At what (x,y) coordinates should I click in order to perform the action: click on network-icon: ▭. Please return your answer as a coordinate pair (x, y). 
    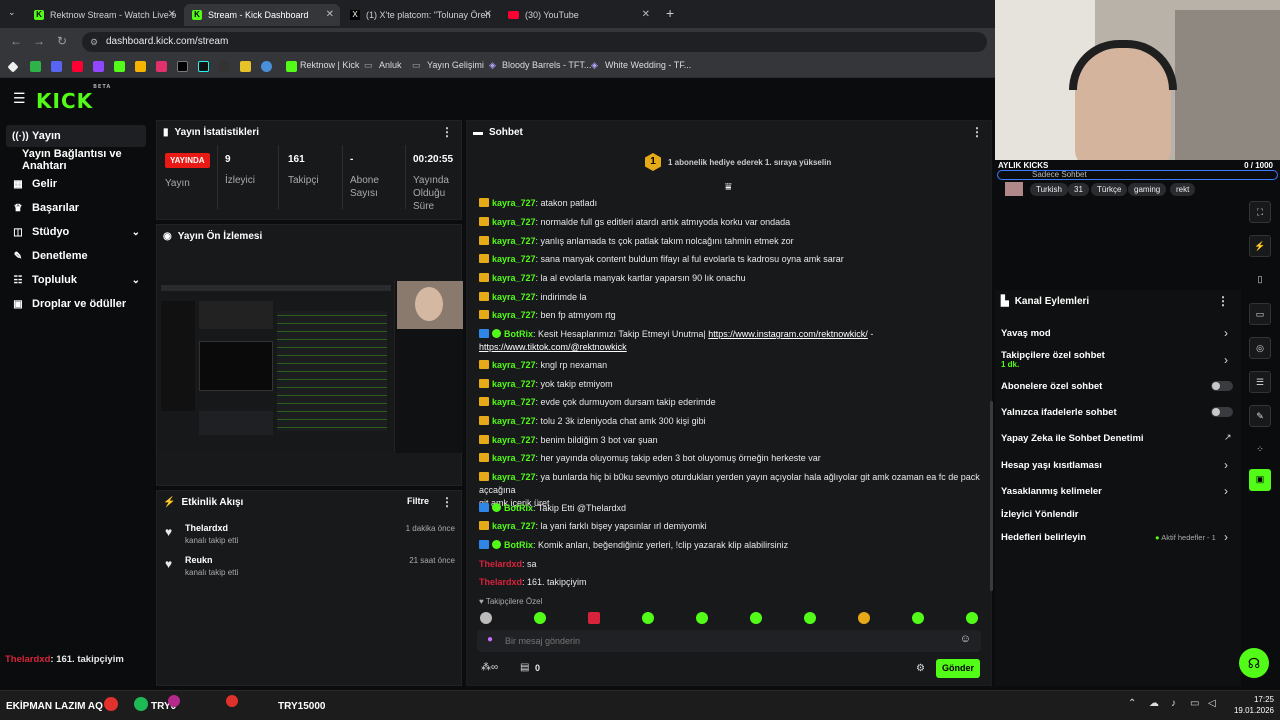
    Looking at the image, I should click on (1194, 703).